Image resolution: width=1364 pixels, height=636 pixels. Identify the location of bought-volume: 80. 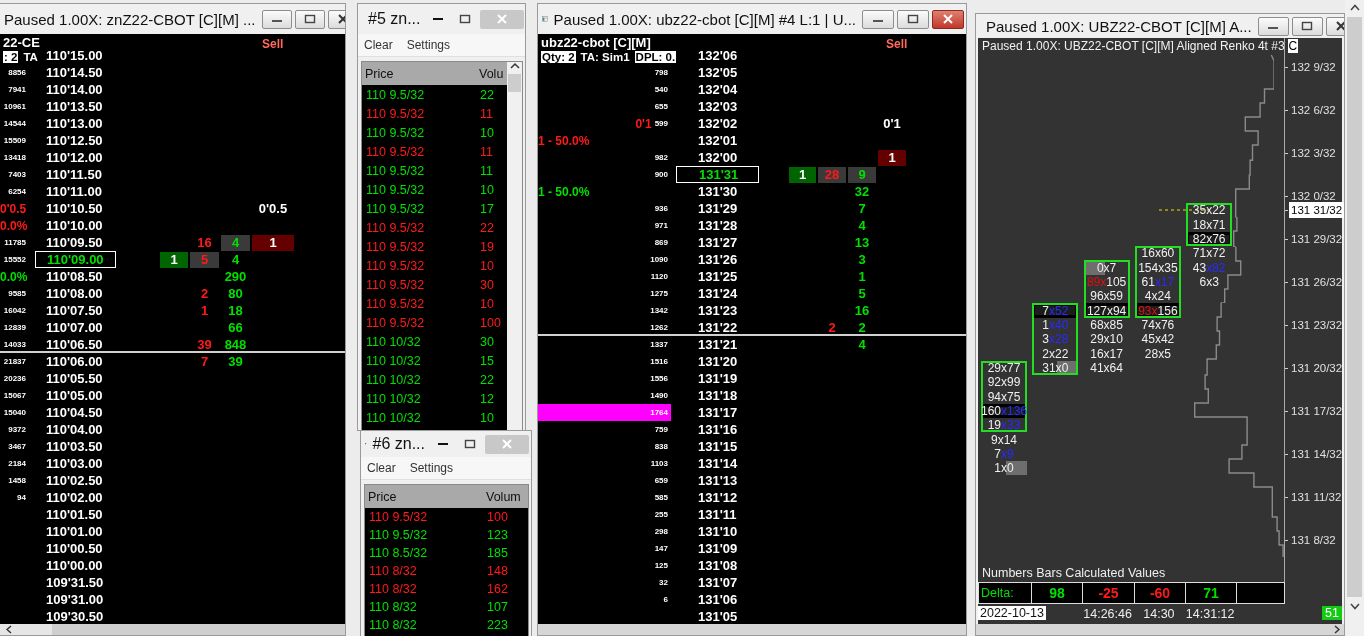
(235, 293).